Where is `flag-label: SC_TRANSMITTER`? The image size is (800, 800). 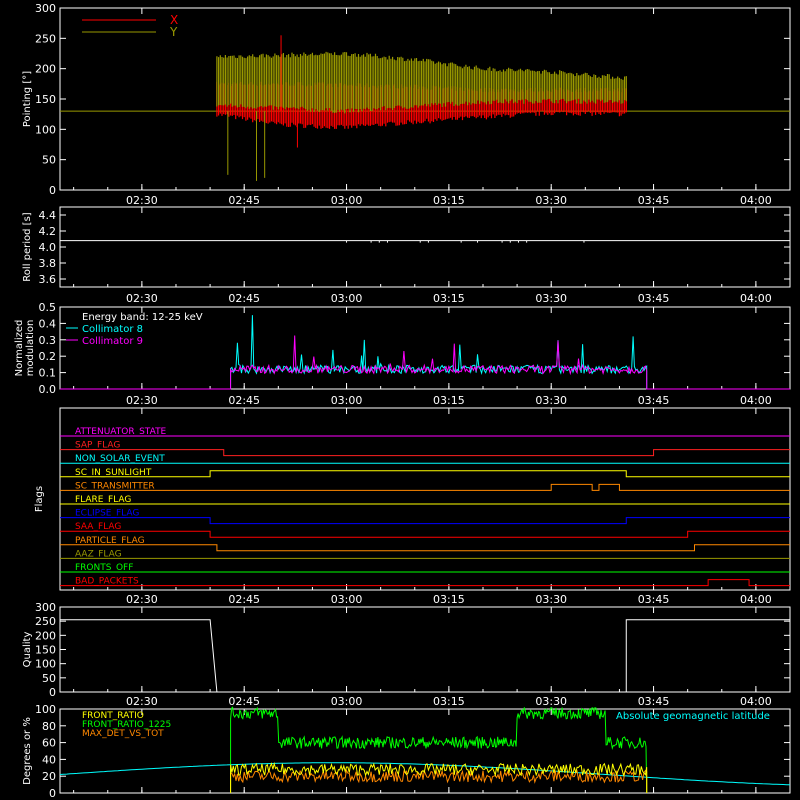
flag-label: SC_TRANSMITTER is located at coordinates (115, 486).